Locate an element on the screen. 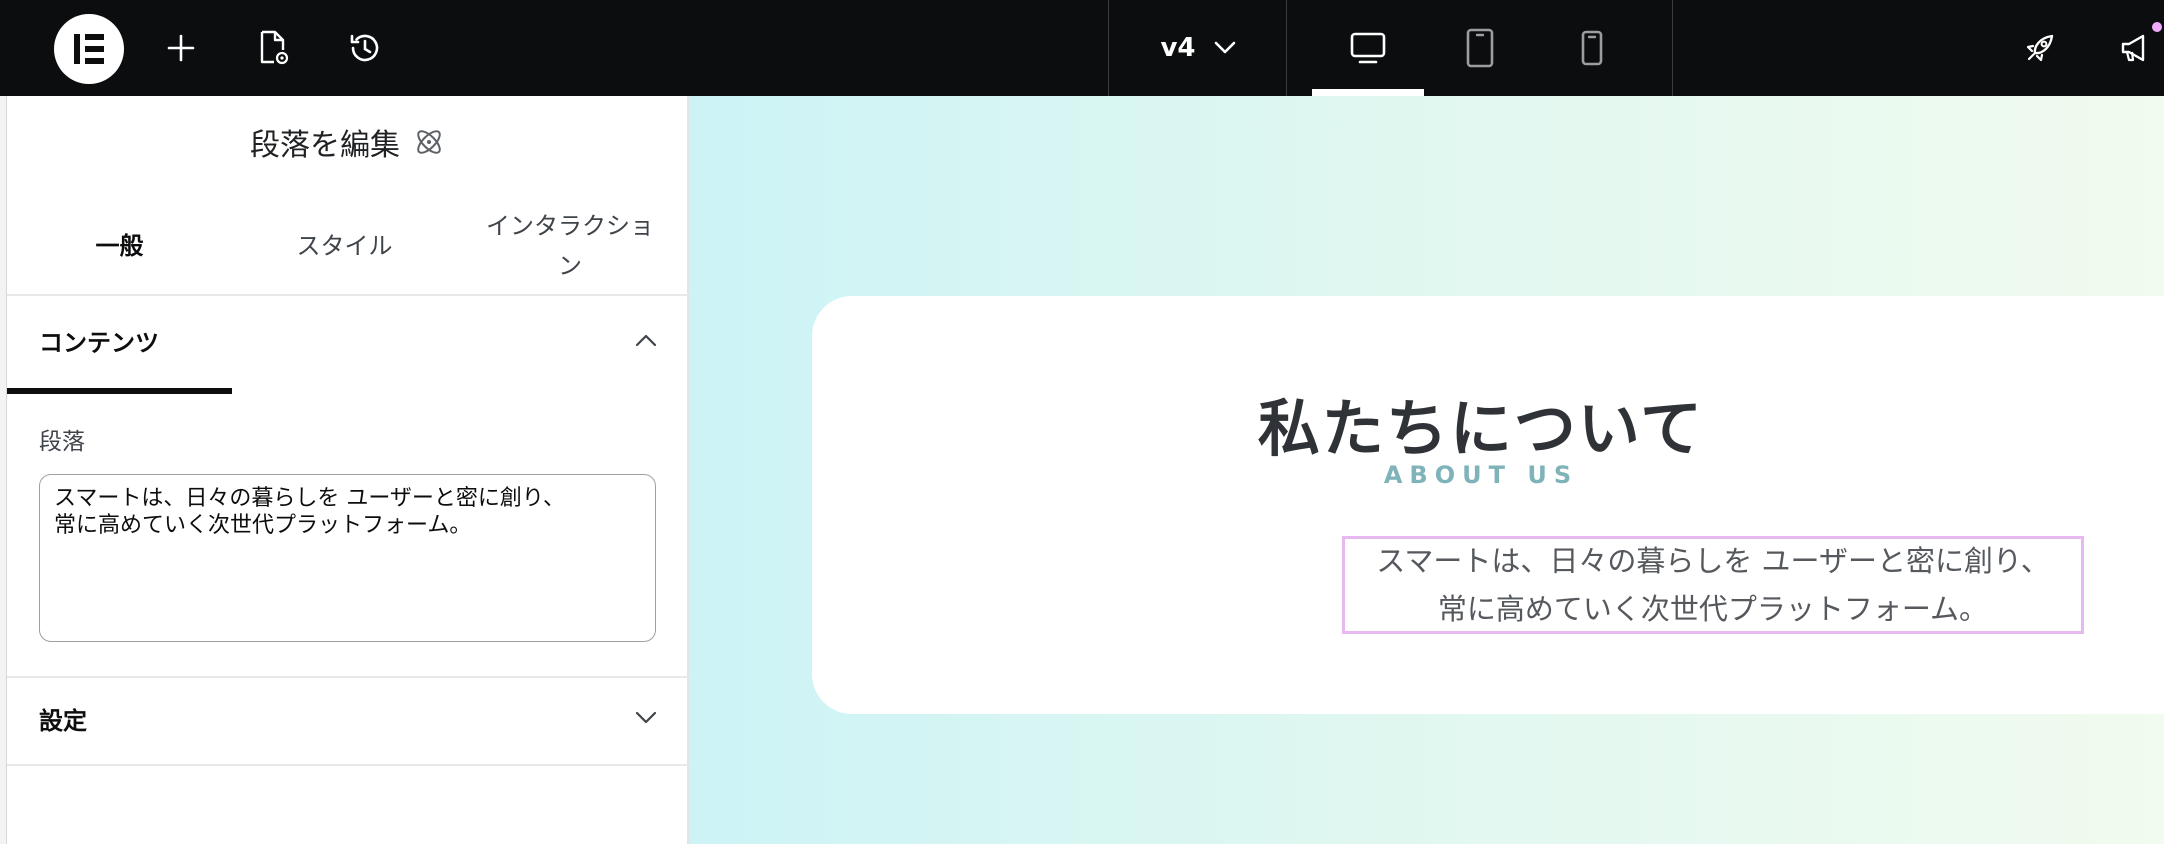 Image resolution: width=2164 pixels, height=844 pixels. rocket-icon is located at coordinates (2040, 48).